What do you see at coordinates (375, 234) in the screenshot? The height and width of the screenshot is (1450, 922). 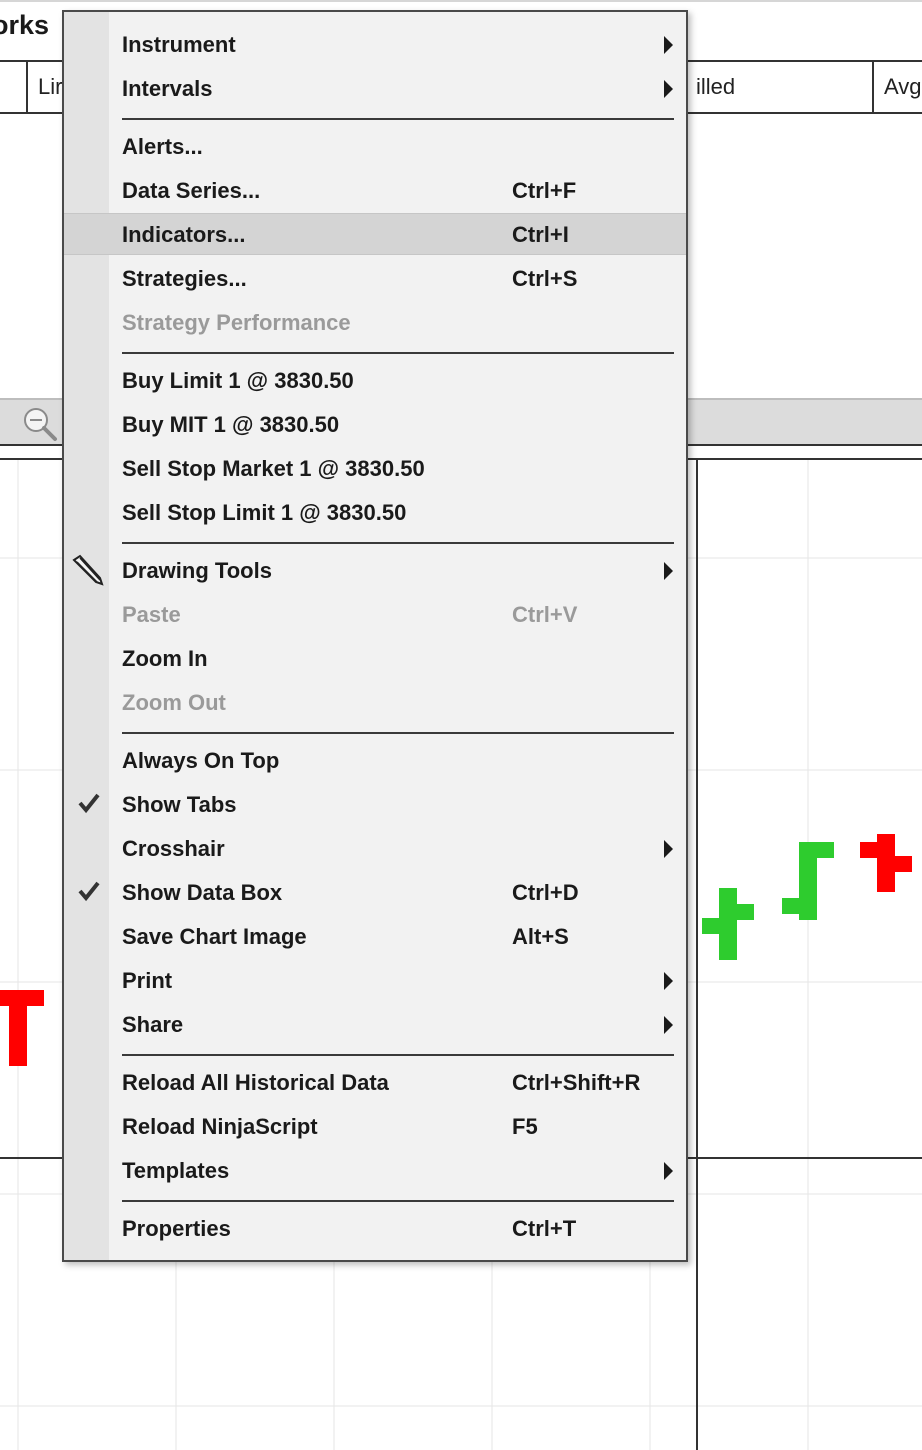 I see `menu-item-indicators: Indicators... Ctrl+I` at bounding box center [375, 234].